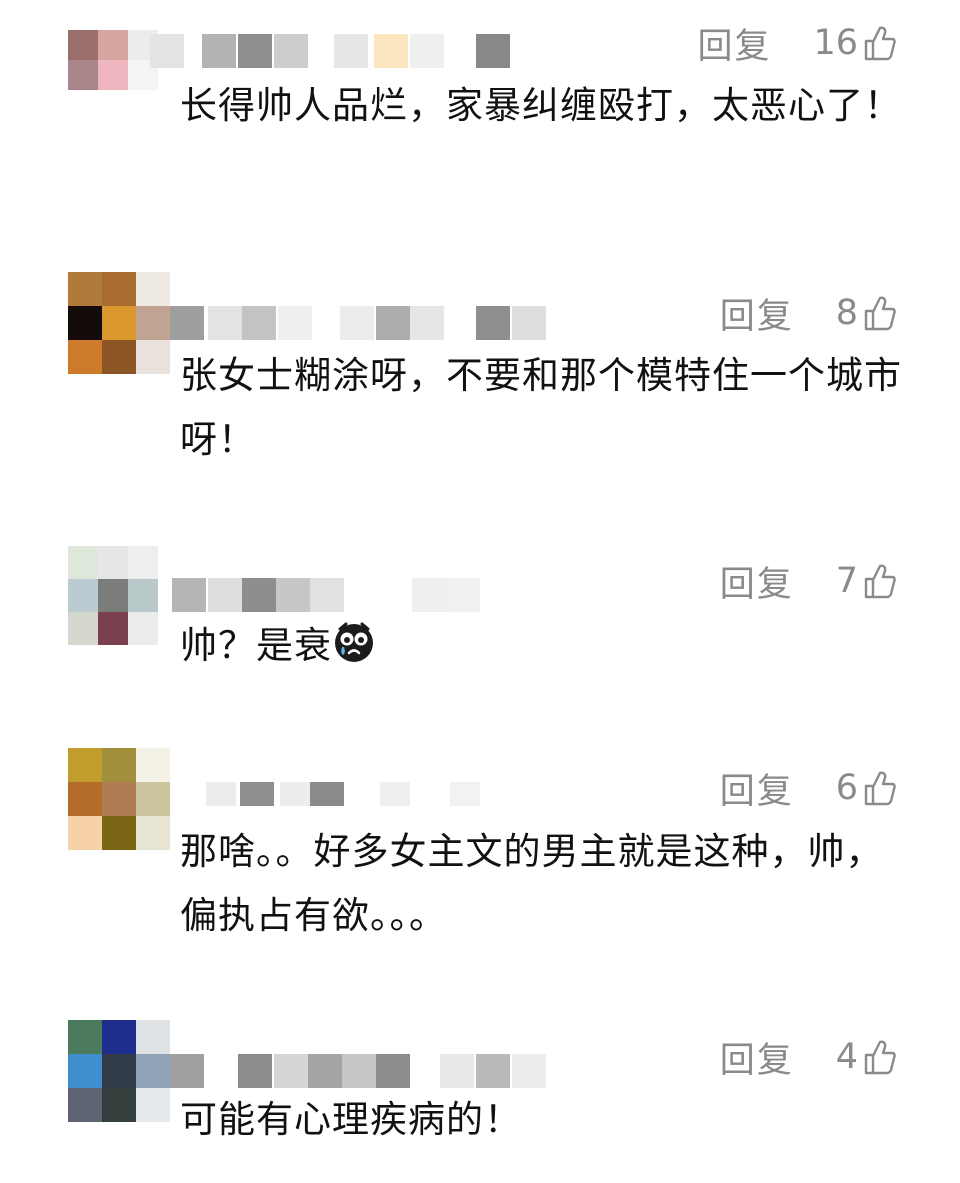 The width and height of the screenshot is (960, 1183). What do you see at coordinates (796, 43) in the screenshot?
I see `comment-actions: 回复 16` at bounding box center [796, 43].